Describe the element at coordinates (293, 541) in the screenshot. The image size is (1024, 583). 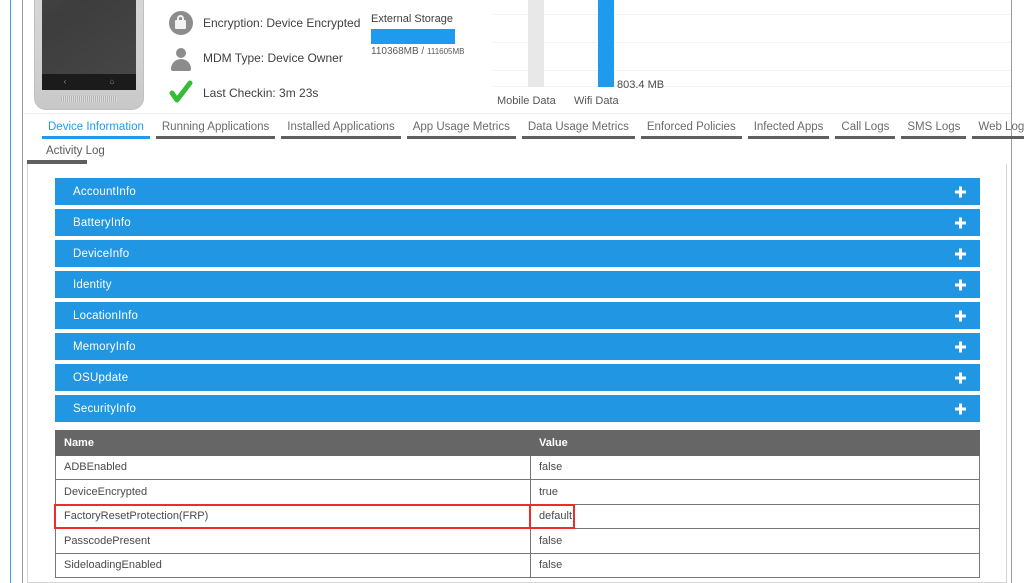
I see `table-cell-name: PasscodePresent` at that location.